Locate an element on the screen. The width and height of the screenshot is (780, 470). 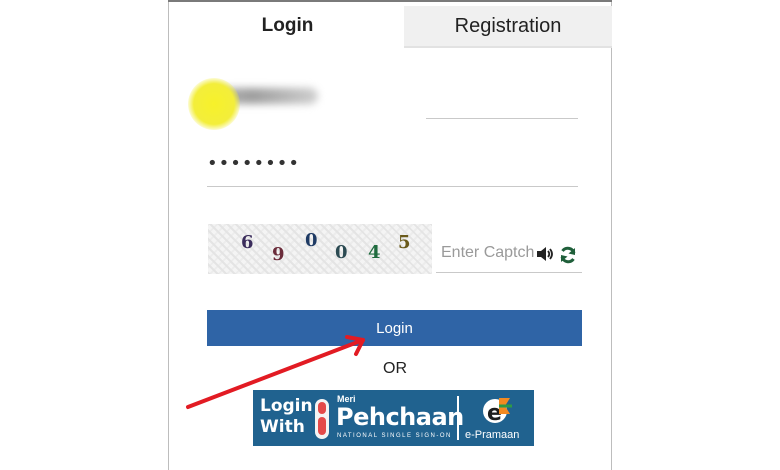
password-field: •••••••• is located at coordinates (253, 163).